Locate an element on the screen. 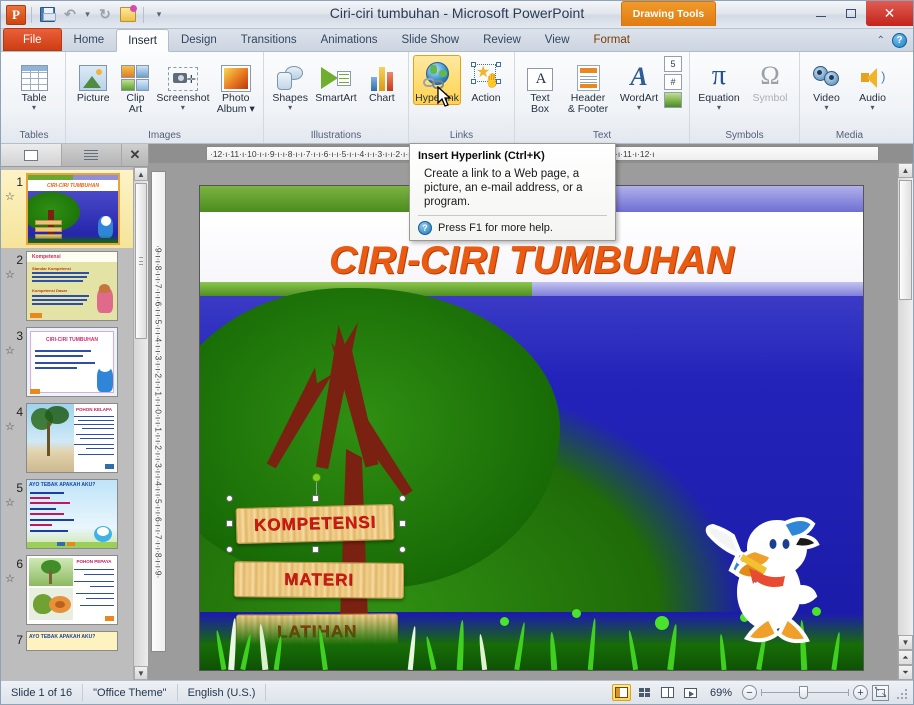  list-item: 1 ☆ CIRI-CIRI TUMBUHAN is located at coordinates (74, 209).